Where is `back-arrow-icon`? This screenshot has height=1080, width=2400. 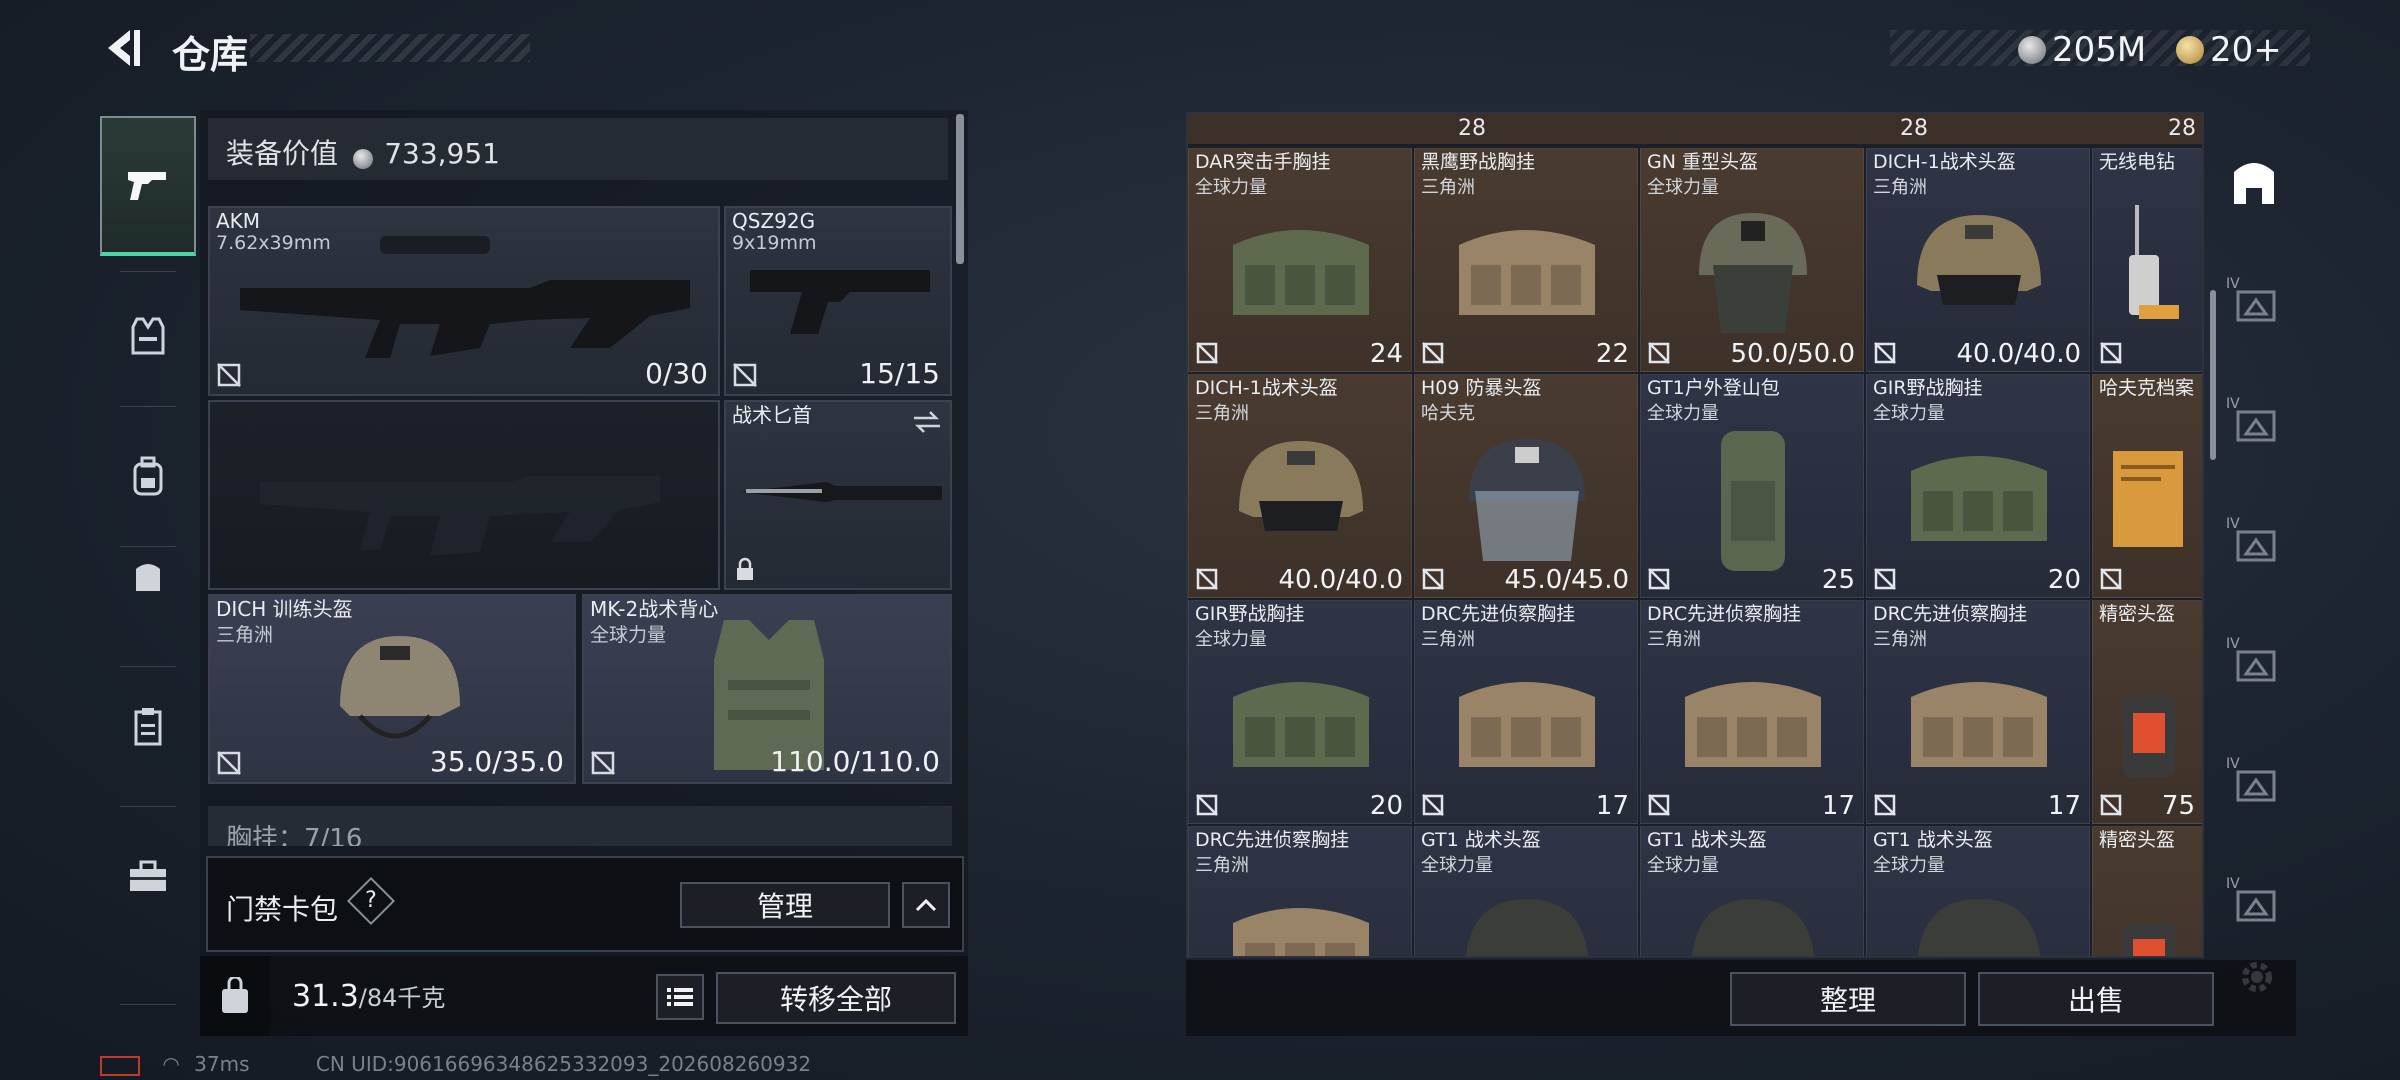 back-arrow-icon is located at coordinates (124, 48).